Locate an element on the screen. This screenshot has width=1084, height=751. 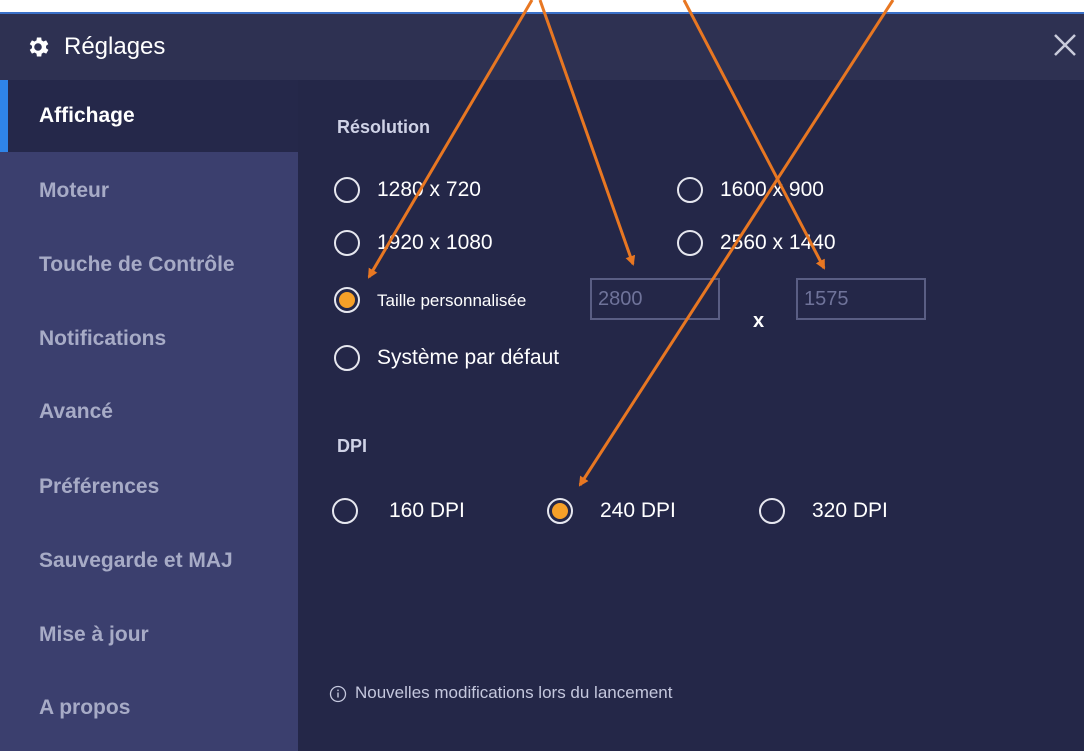
sidebar-item-label: Mise à jour is located at coordinates (94, 634).